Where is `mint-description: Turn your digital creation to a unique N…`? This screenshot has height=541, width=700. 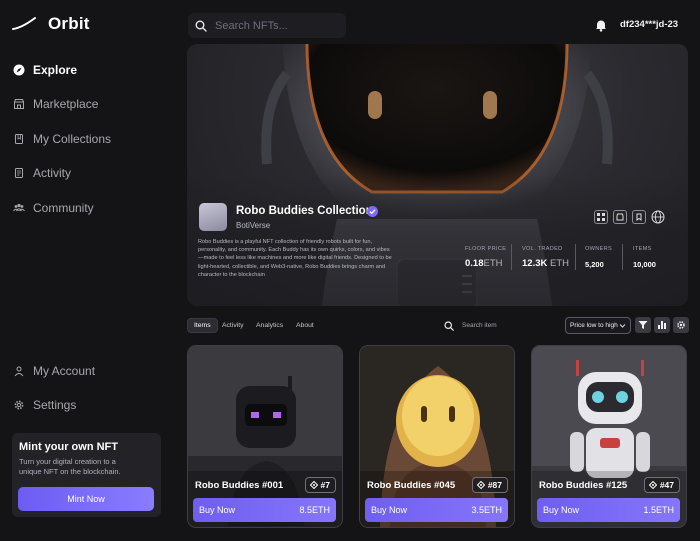 mint-description: Turn your digital creation to a unique N… is located at coordinates (70, 466).